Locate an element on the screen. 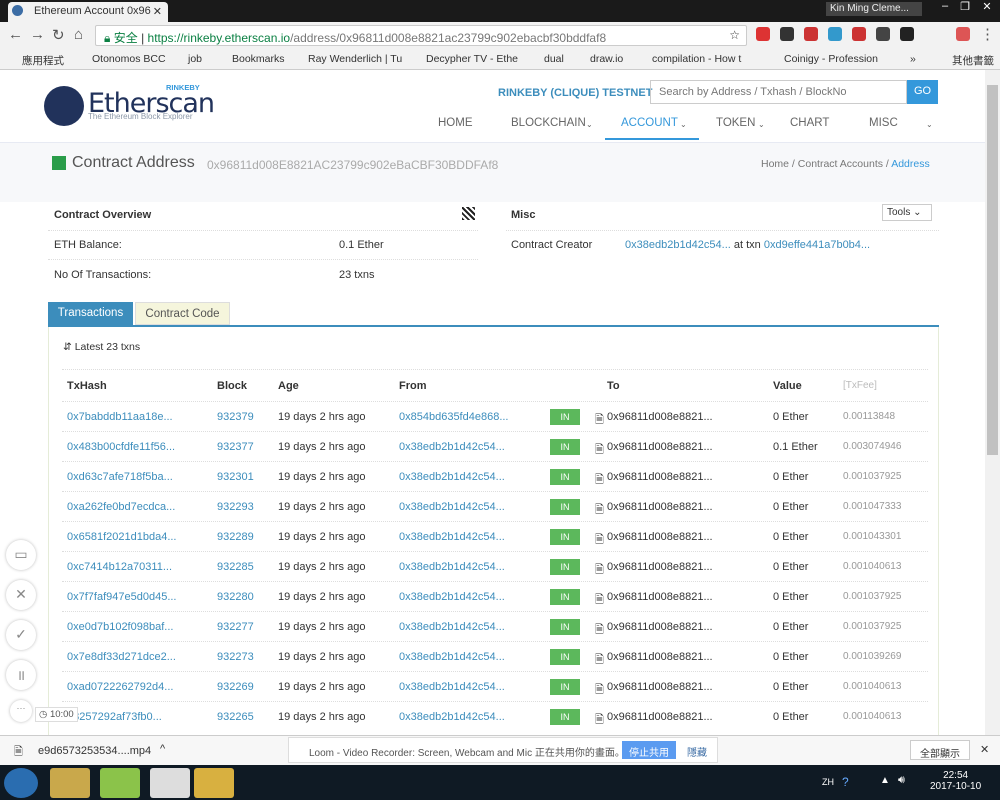 The image size is (1000, 800). etherscan-logo-icon is located at coordinates (64, 106).